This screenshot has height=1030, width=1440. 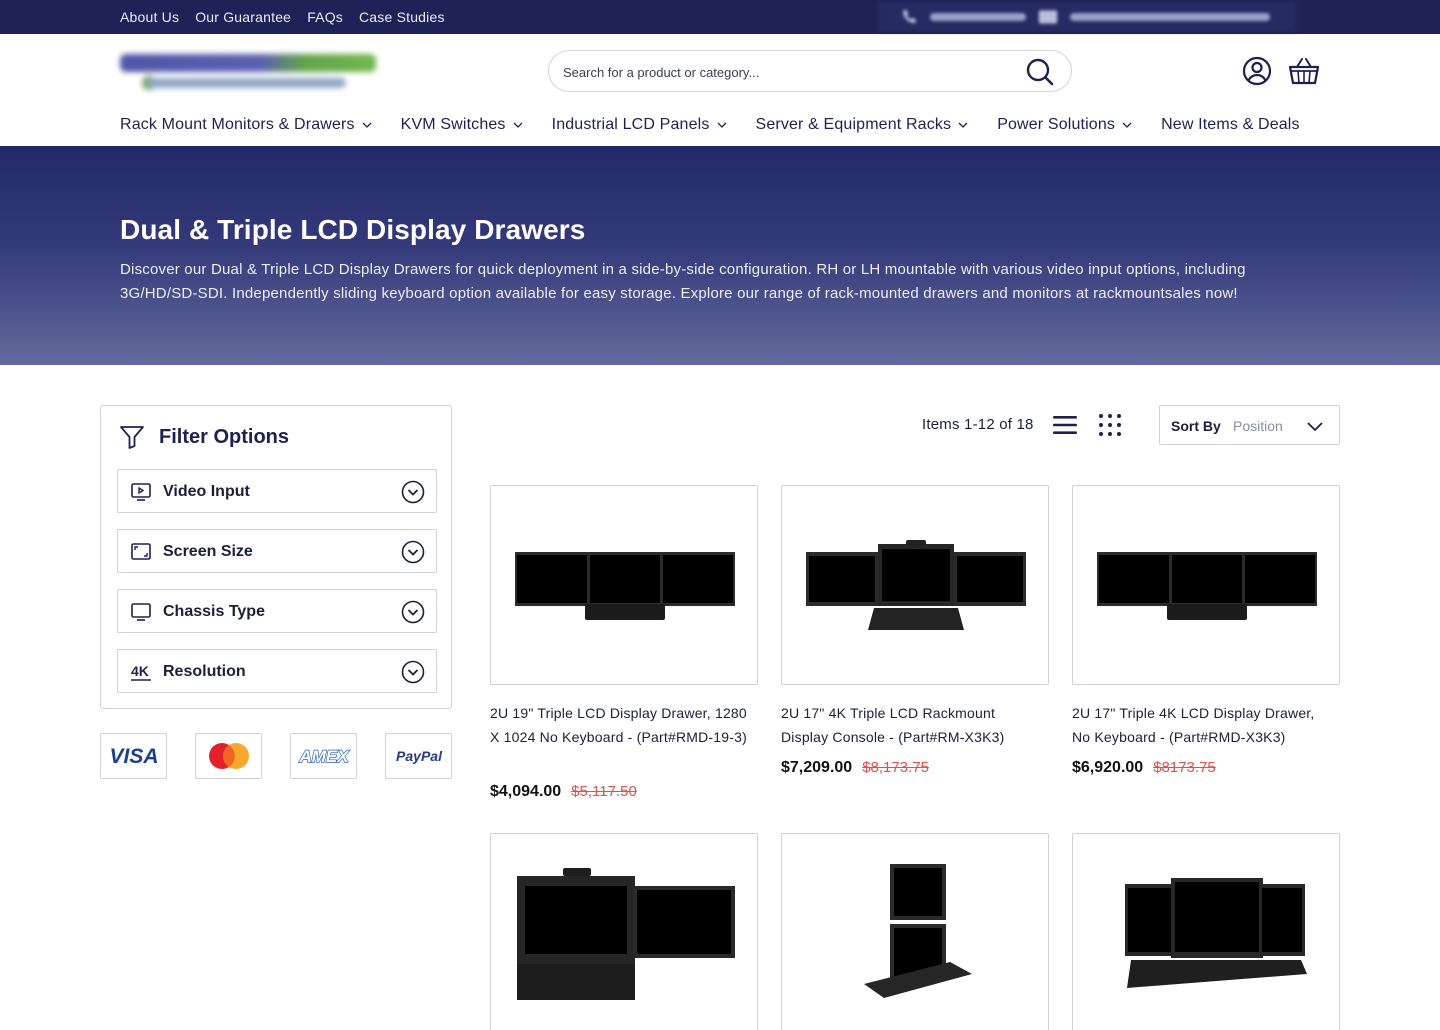 I want to click on product-old-price: $8173.75, so click(x=1184, y=767).